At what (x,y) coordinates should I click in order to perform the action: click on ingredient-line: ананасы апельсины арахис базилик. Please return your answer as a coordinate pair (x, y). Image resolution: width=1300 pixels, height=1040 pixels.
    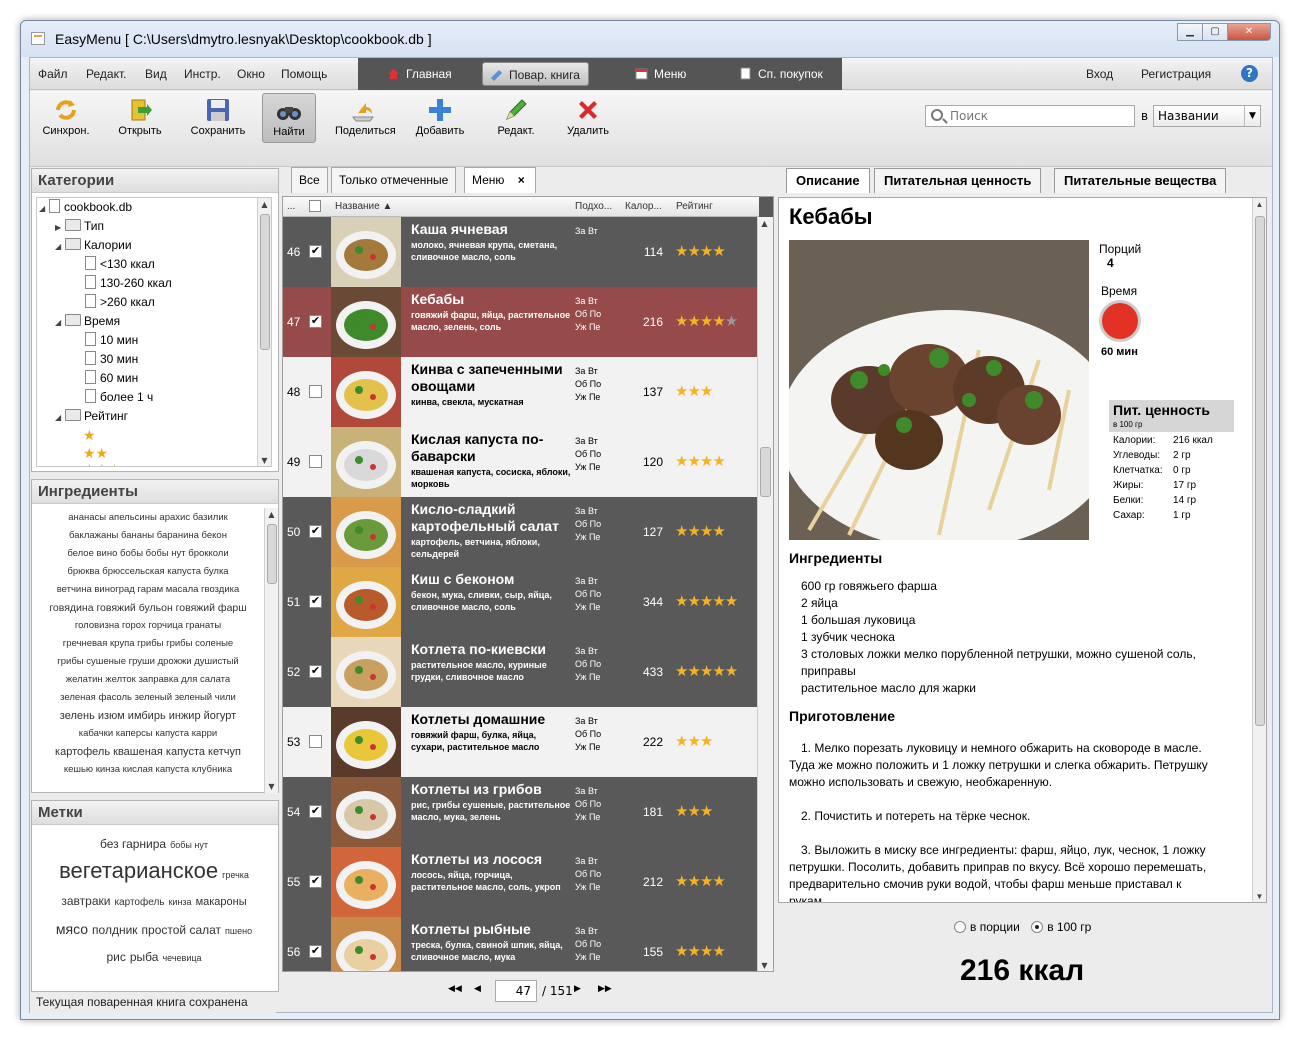
    Looking at the image, I should click on (148, 518).